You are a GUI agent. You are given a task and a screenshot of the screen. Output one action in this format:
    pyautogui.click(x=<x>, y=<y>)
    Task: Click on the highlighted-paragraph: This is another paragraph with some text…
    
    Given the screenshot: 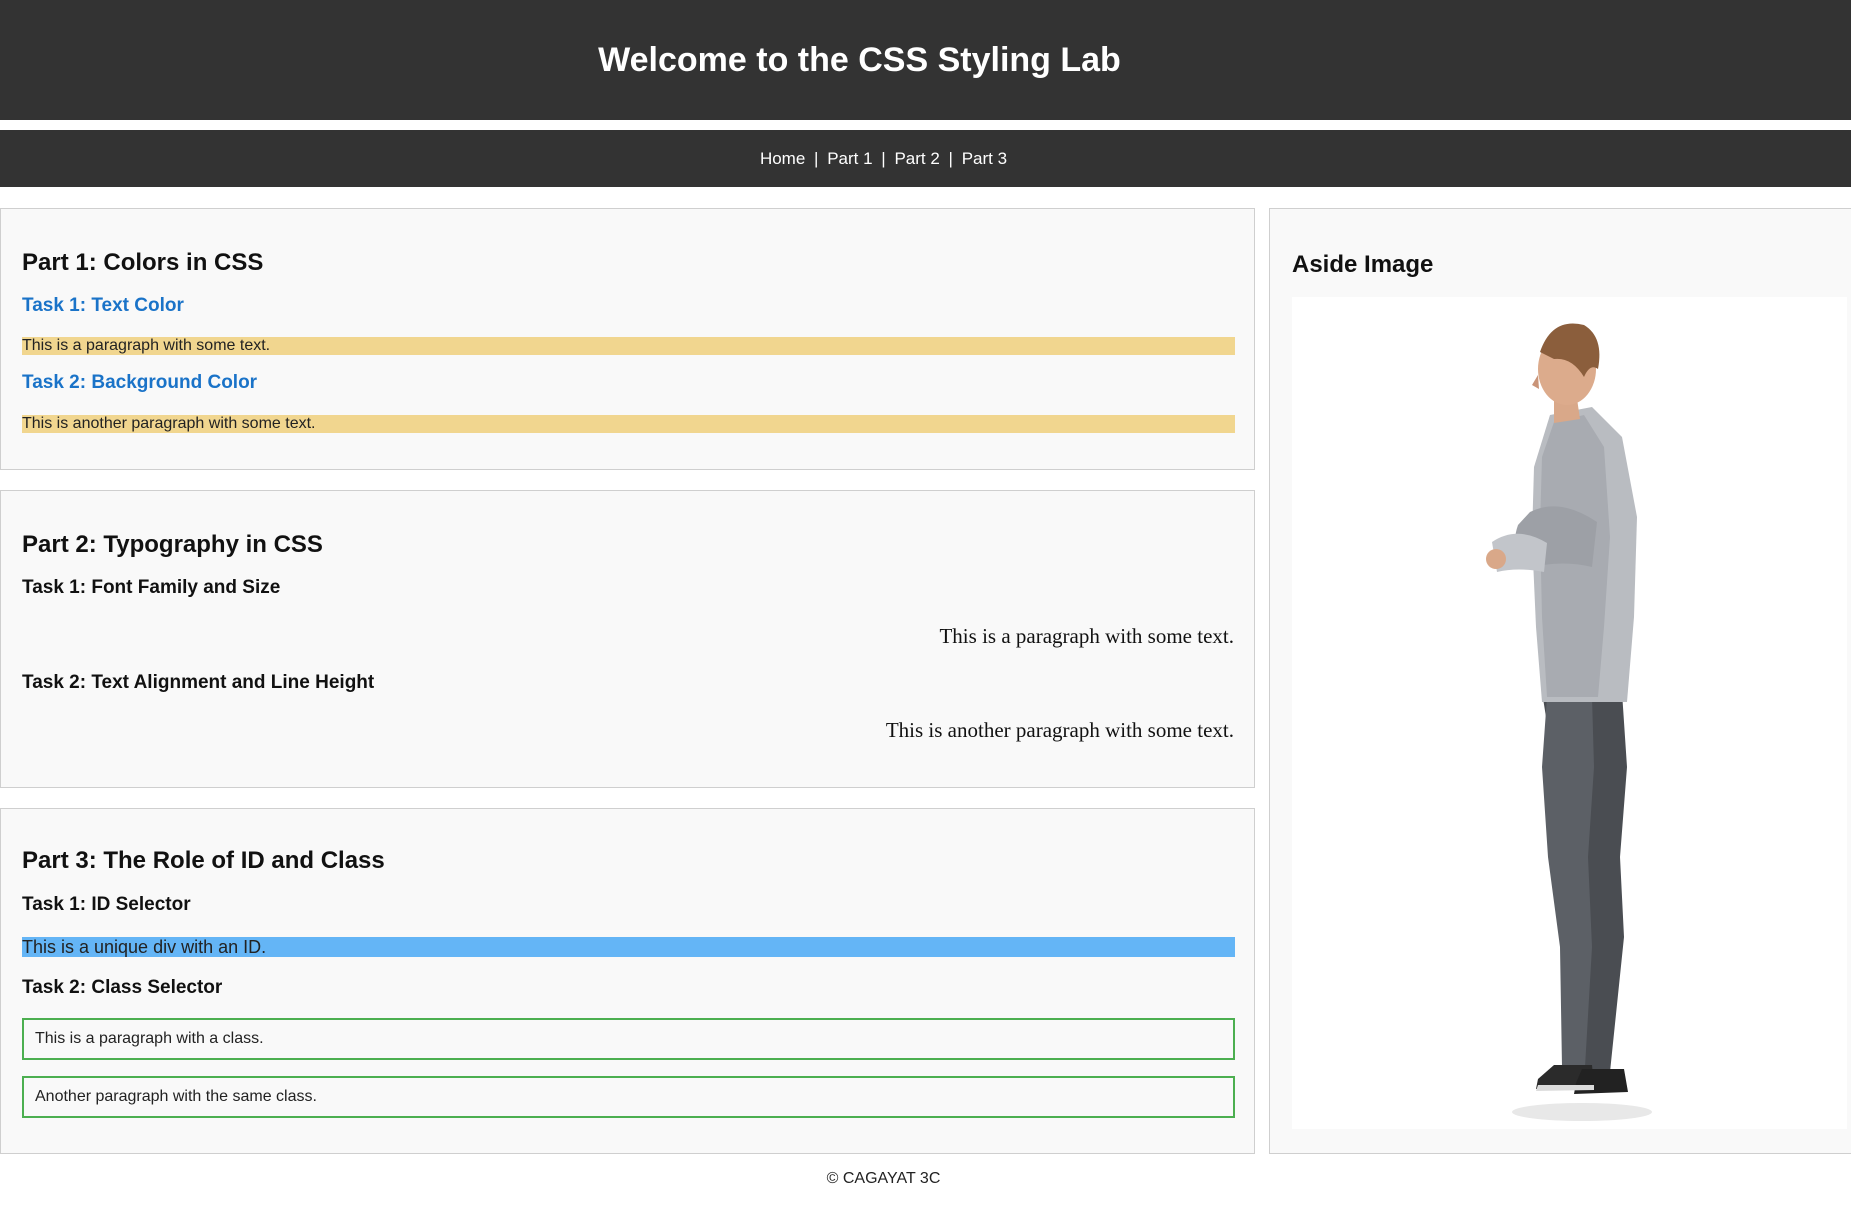 What is the action you would take?
    pyautogui.click(x=628, y=424)
    